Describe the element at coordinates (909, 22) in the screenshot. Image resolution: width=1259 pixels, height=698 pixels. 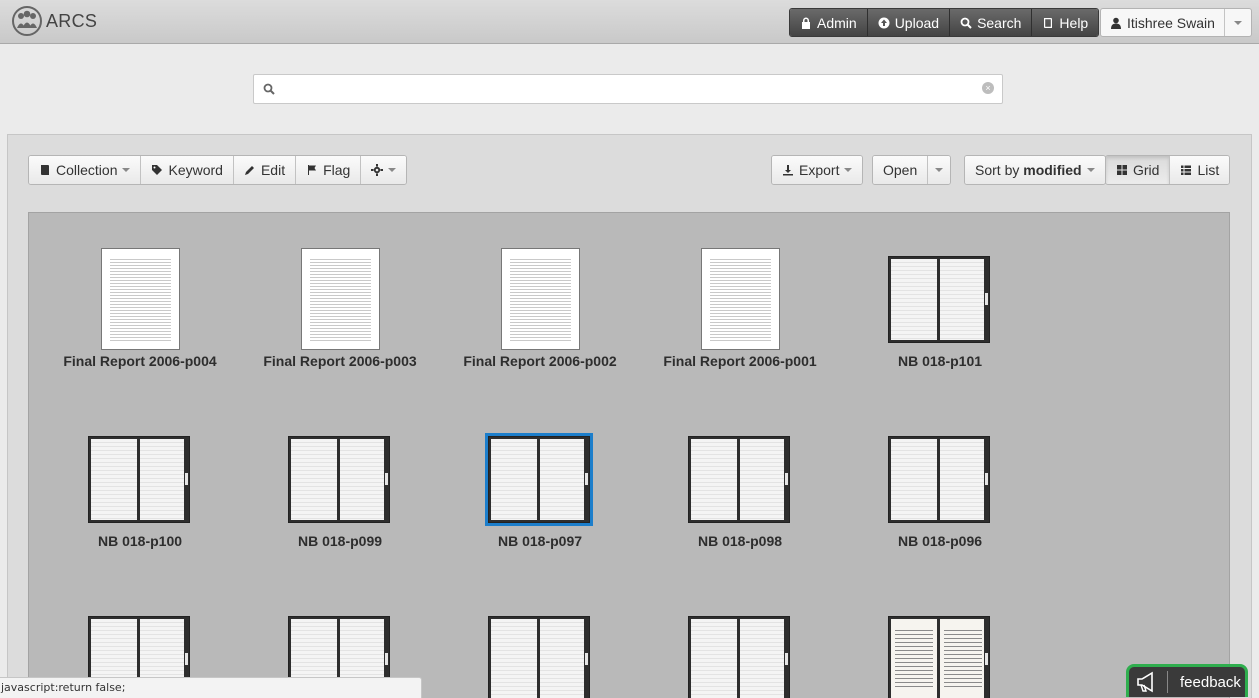
I see `upload-button: Upload` at that location.